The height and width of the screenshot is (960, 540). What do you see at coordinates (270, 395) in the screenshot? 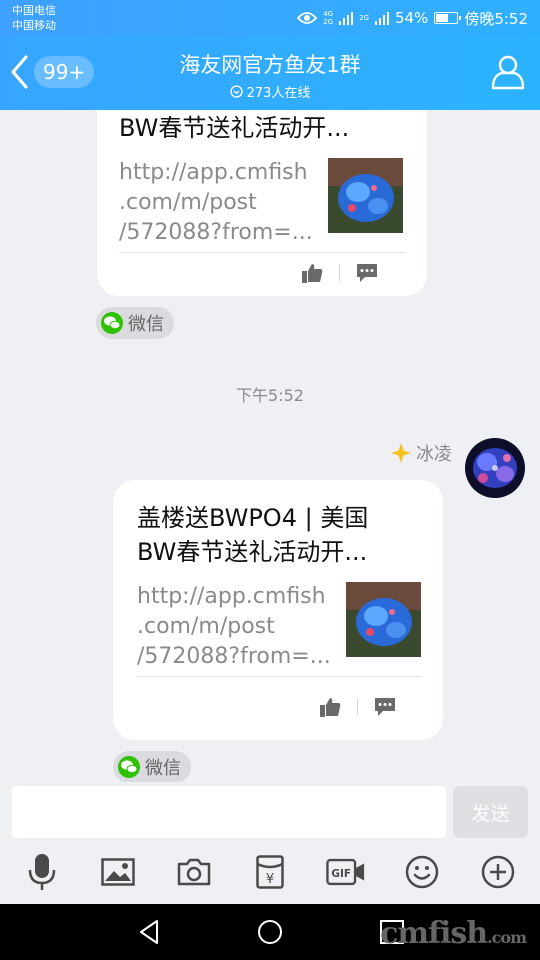
I see `time-divider: 下午5:52` at bounding box center [270, 395].